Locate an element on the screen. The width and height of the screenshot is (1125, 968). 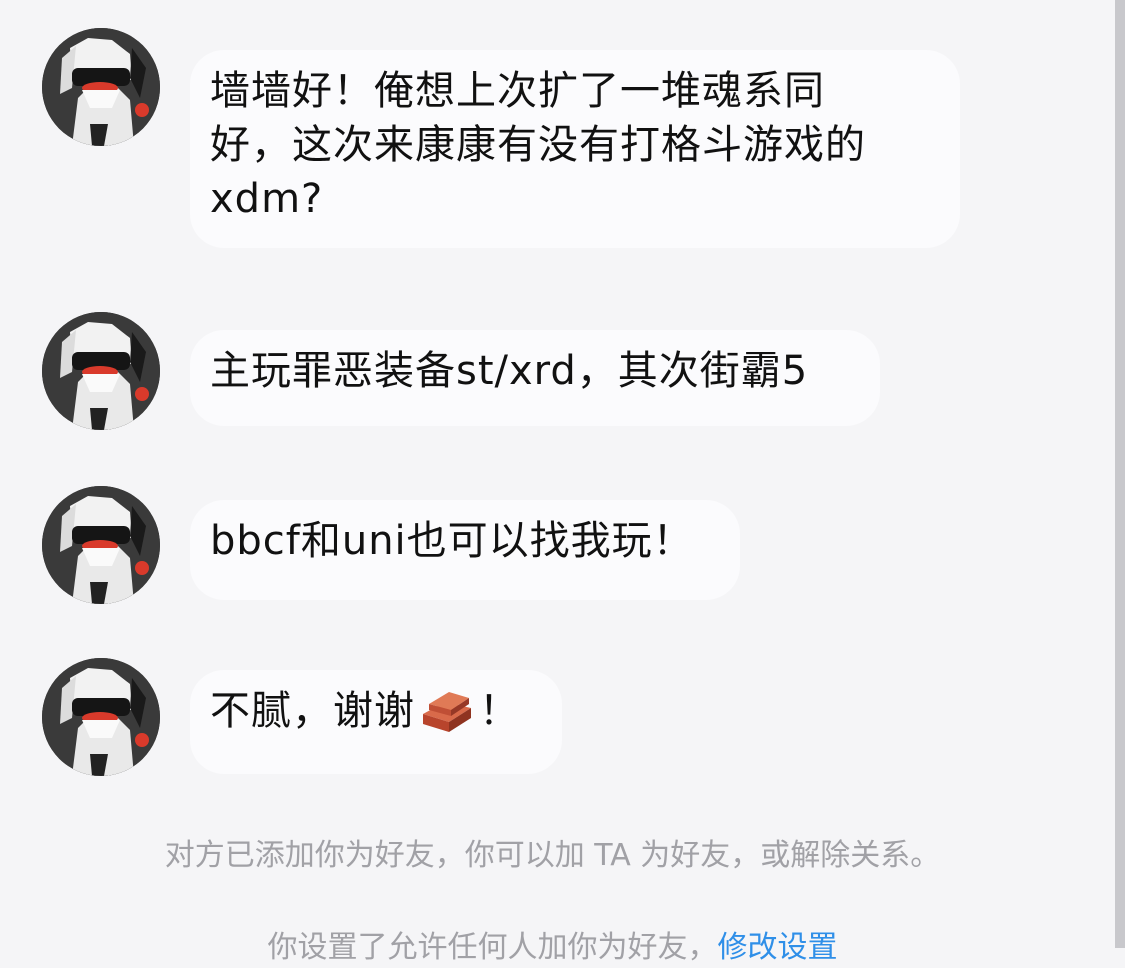
settings-notice: 你设置了允许任何人加你为好友，修改设置 is located at coordinates (552, 948).